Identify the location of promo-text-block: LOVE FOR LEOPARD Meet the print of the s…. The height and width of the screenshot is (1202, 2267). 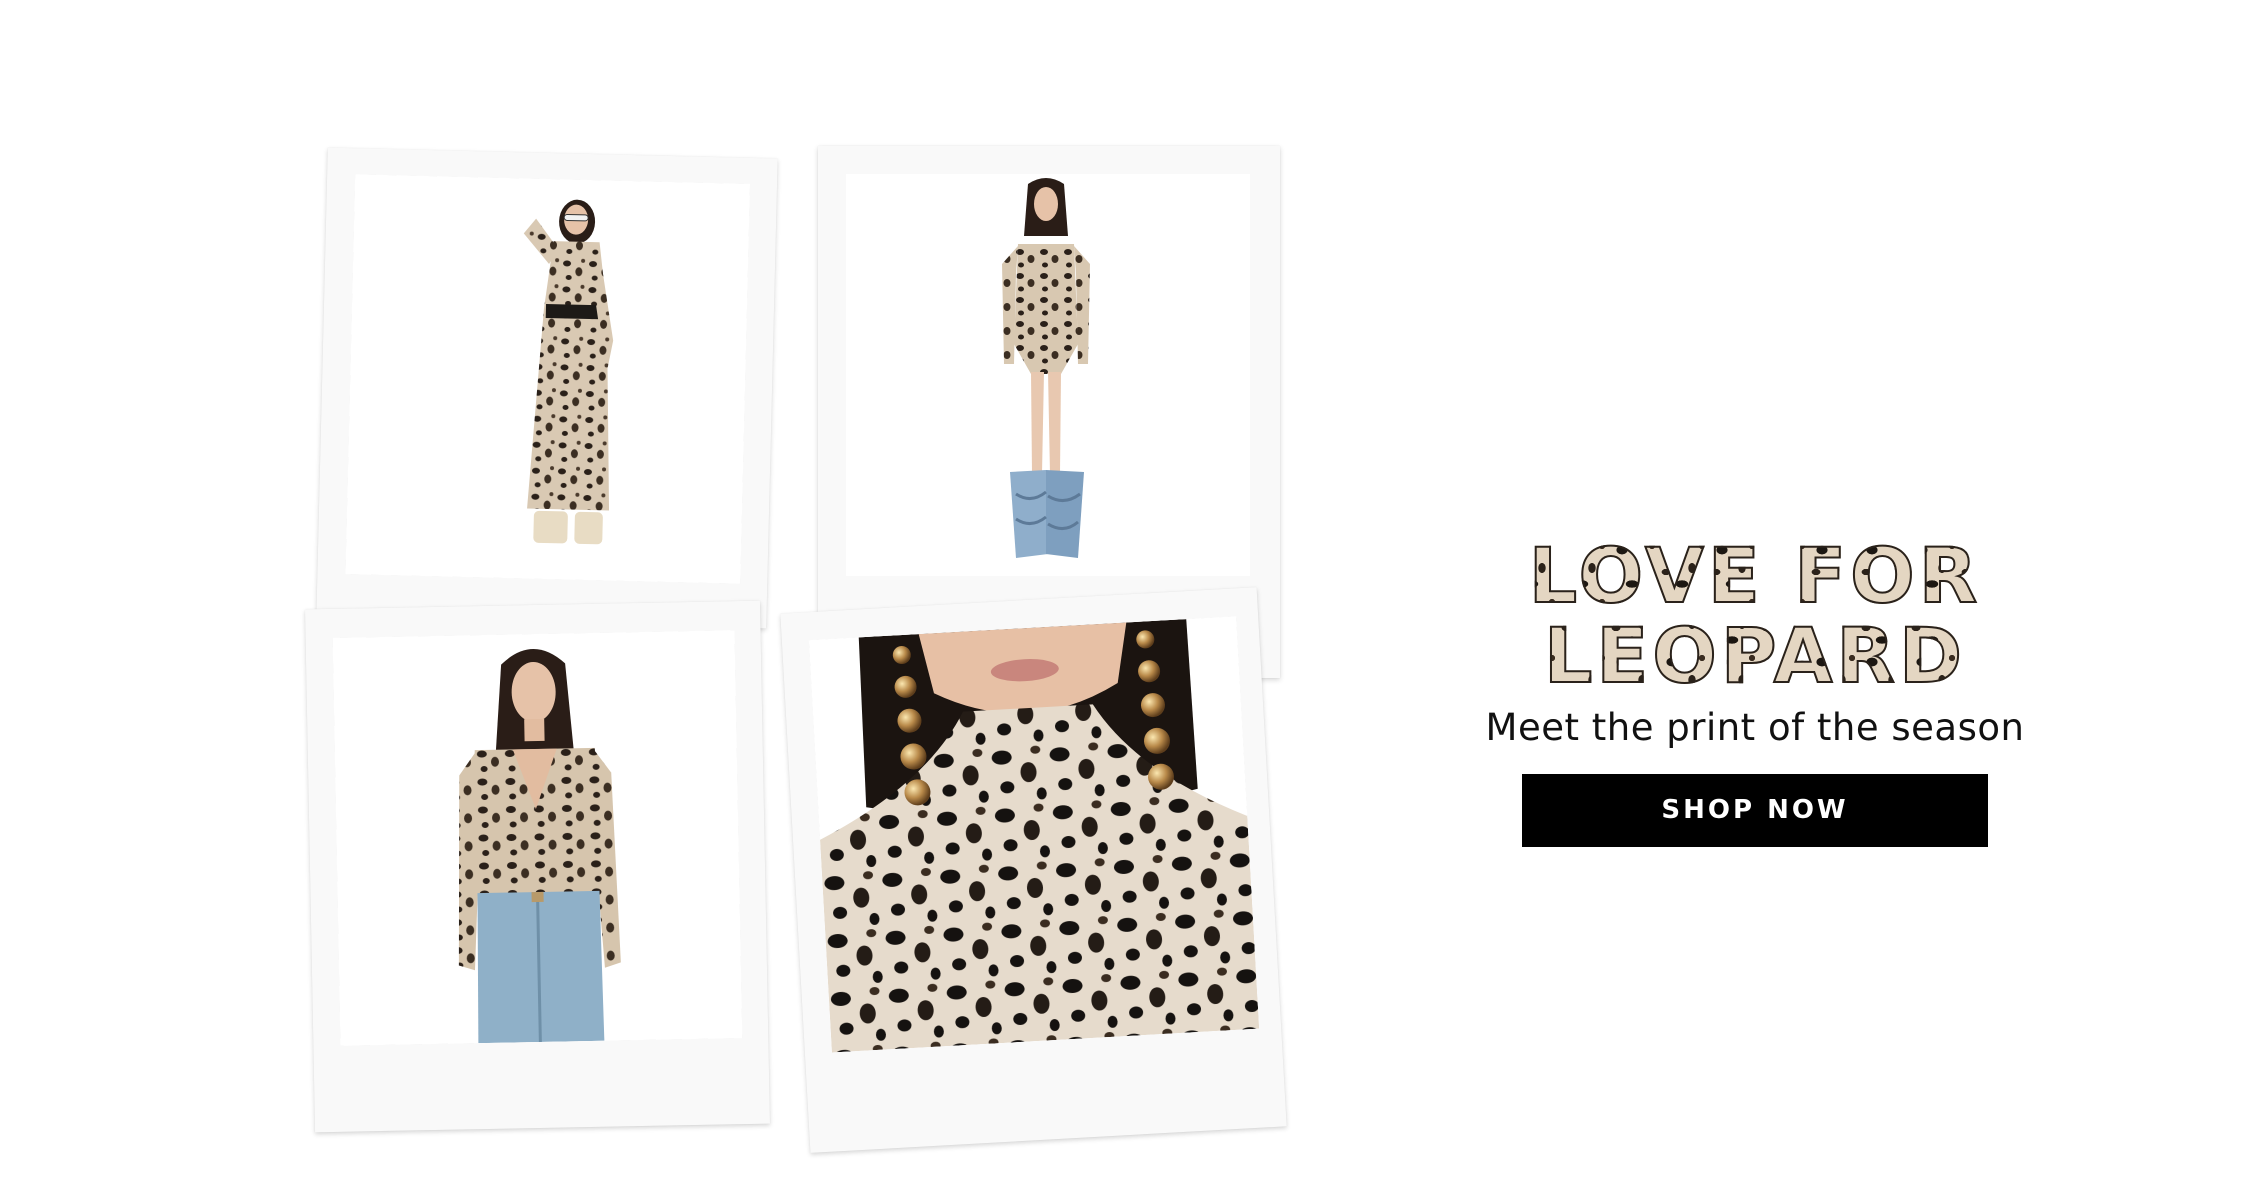
(1755, 691).